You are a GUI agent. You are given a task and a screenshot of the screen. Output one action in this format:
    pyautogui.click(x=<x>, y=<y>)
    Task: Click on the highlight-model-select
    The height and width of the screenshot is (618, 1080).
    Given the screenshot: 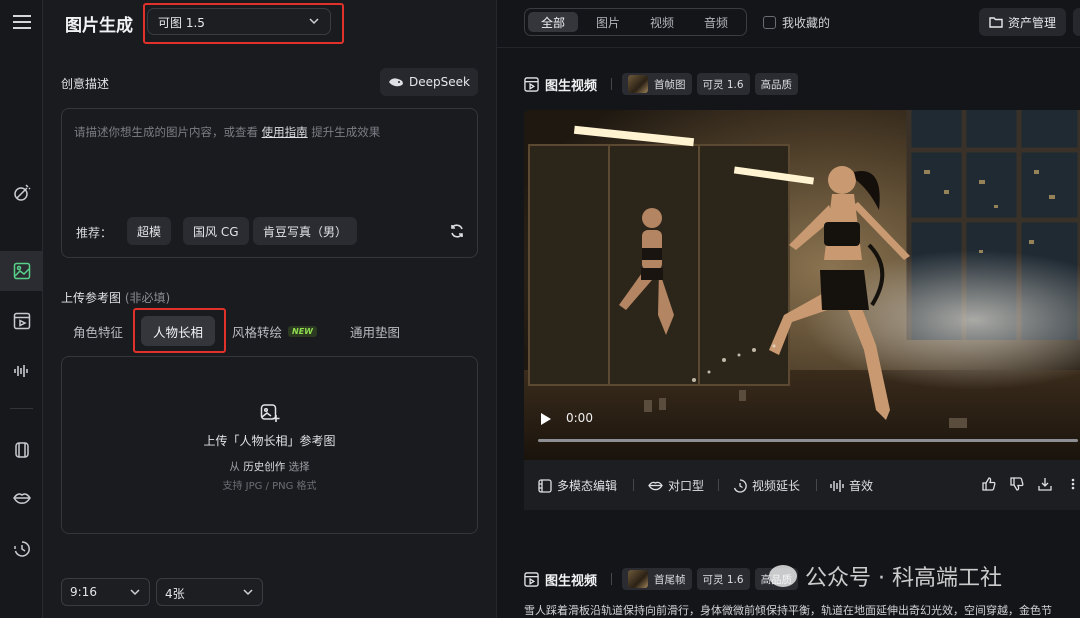 What is the action you would take?
    pyautogui.click(x=243, y=23)
    